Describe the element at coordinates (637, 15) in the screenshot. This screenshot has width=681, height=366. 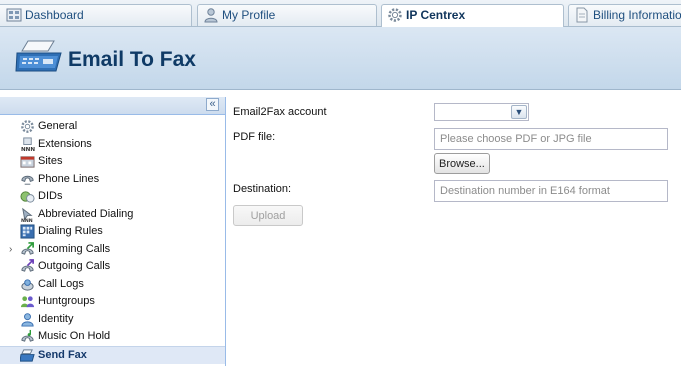
I see `tab-label: Billing Informatio` at that location.